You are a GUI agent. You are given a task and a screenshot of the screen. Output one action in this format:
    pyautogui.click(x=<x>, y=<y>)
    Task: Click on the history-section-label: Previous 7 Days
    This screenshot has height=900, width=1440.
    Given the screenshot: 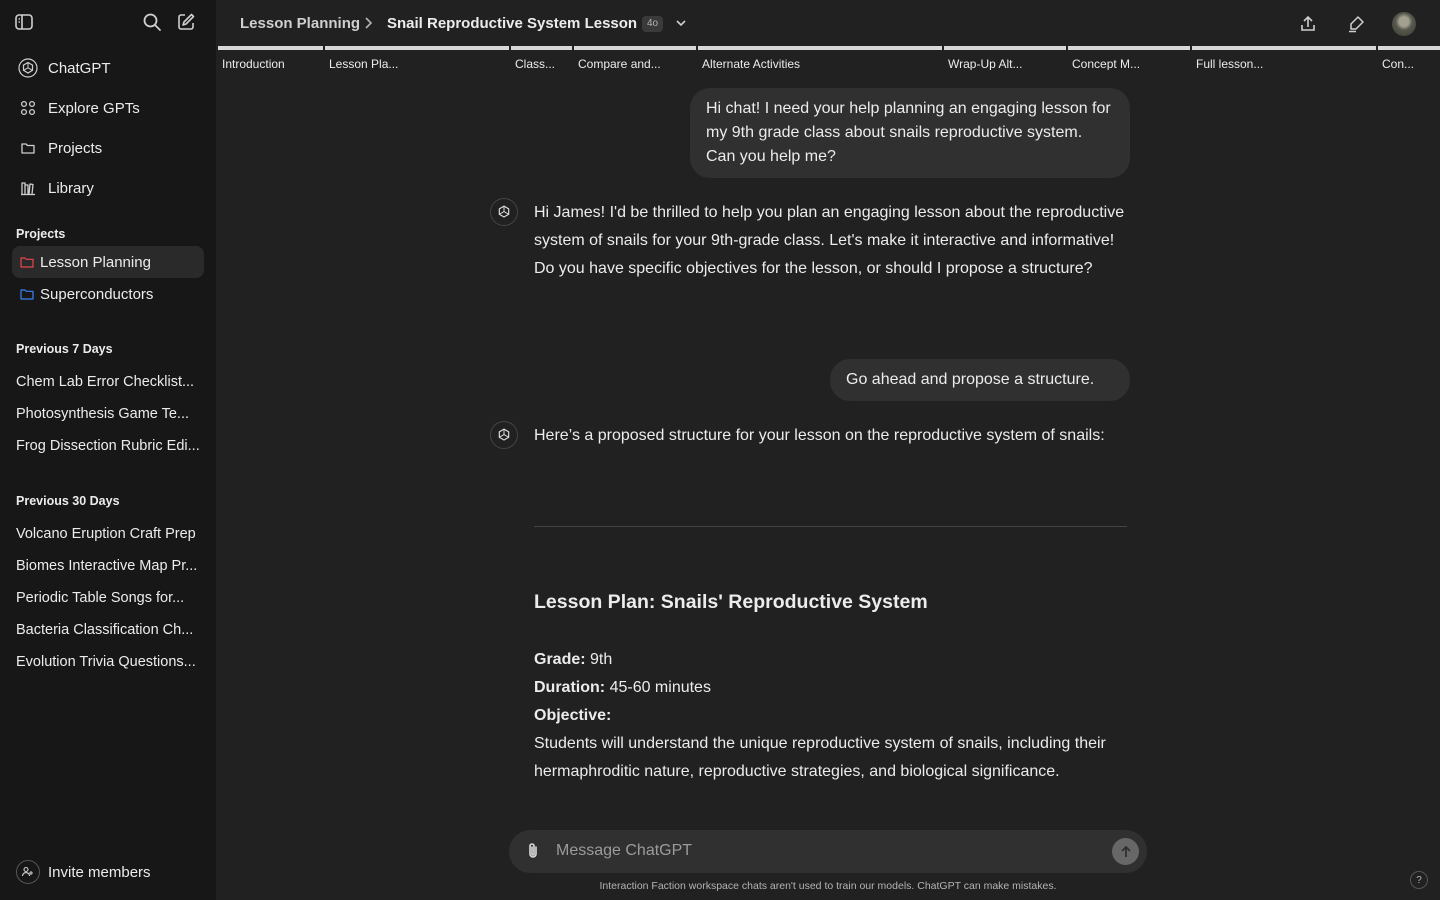 What is the action you would take?
    pyautogui.click(x=64, y=349)
    